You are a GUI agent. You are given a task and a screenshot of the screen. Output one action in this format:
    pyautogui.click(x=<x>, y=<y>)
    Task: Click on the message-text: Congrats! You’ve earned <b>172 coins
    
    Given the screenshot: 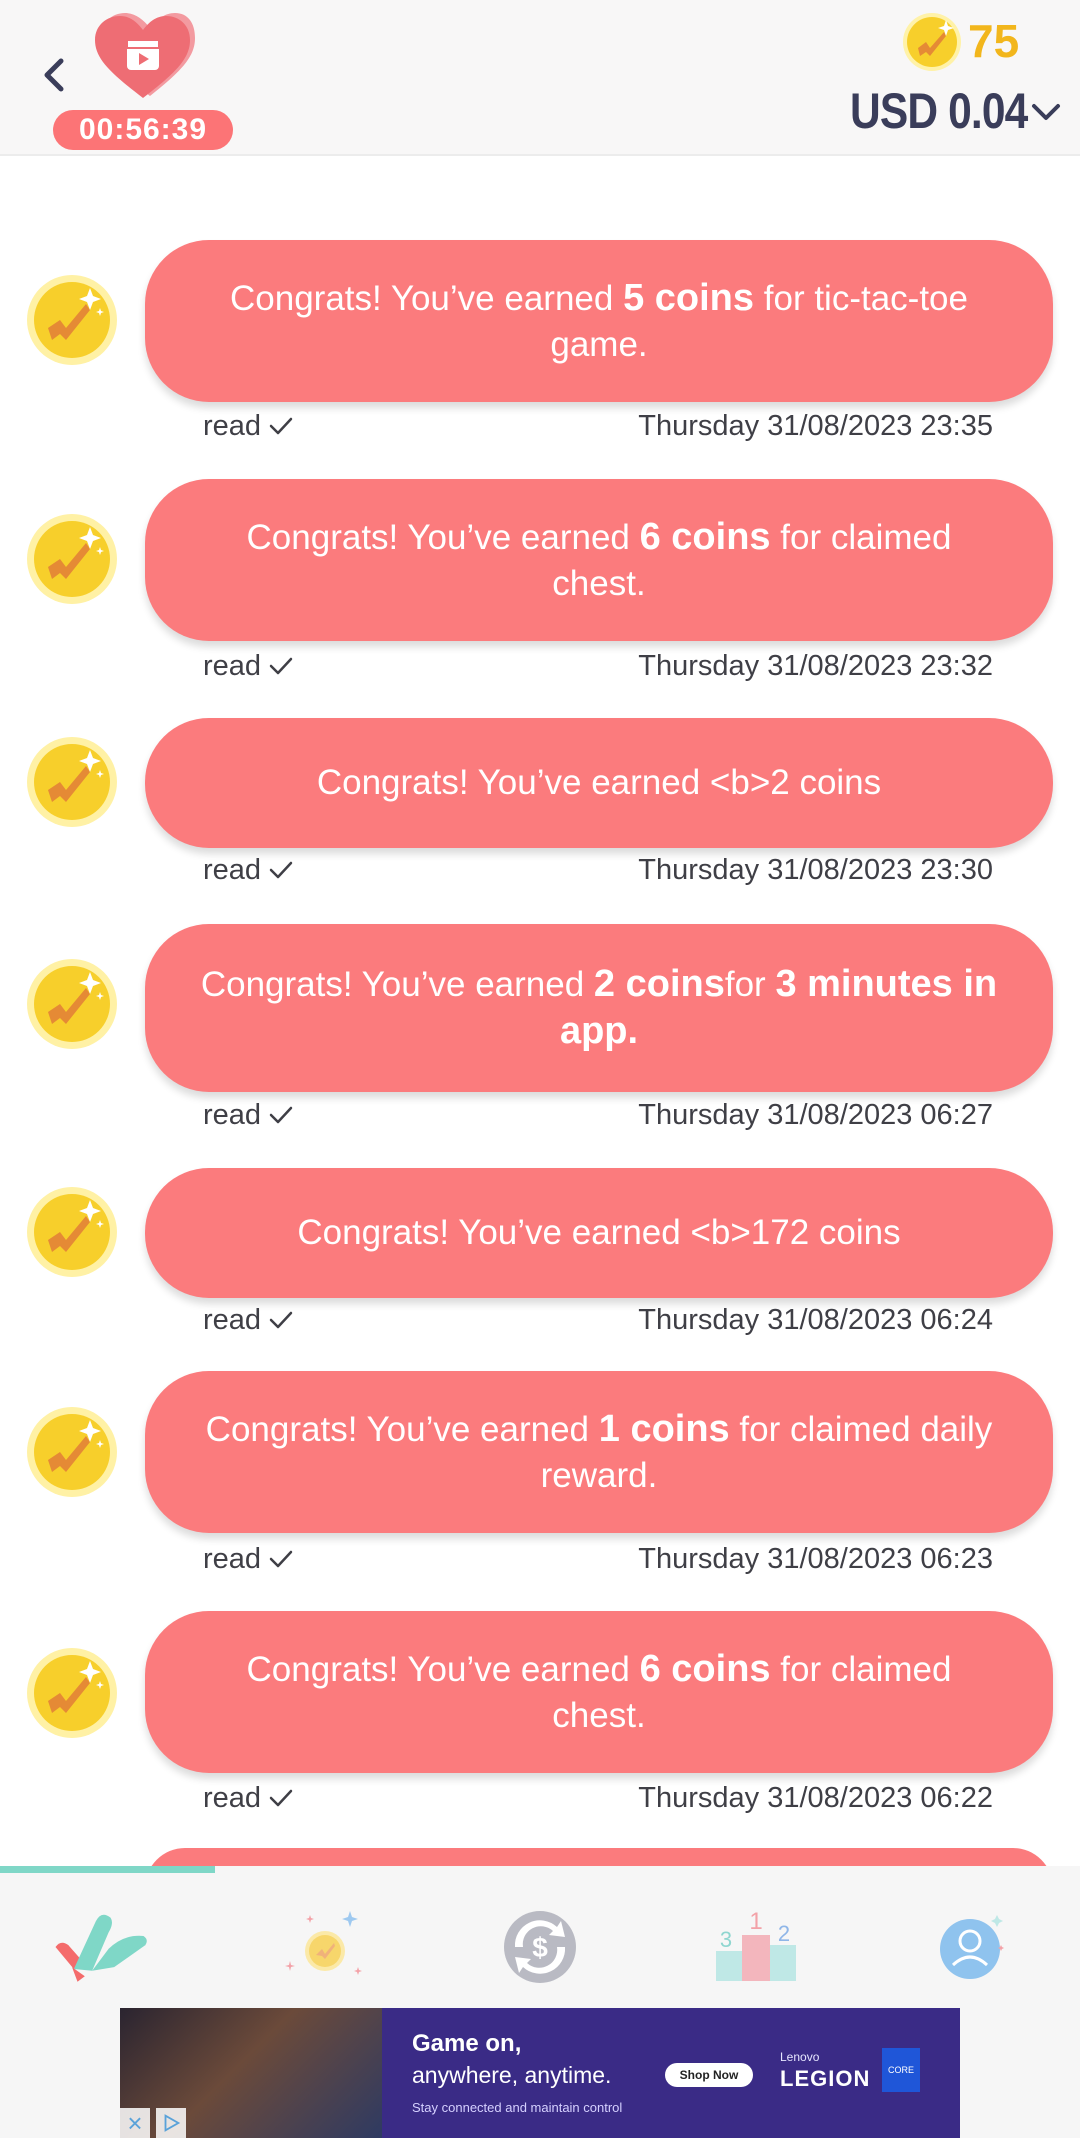 What is the action you would take?
    pyautogui.click(x=598, y=1233)
    